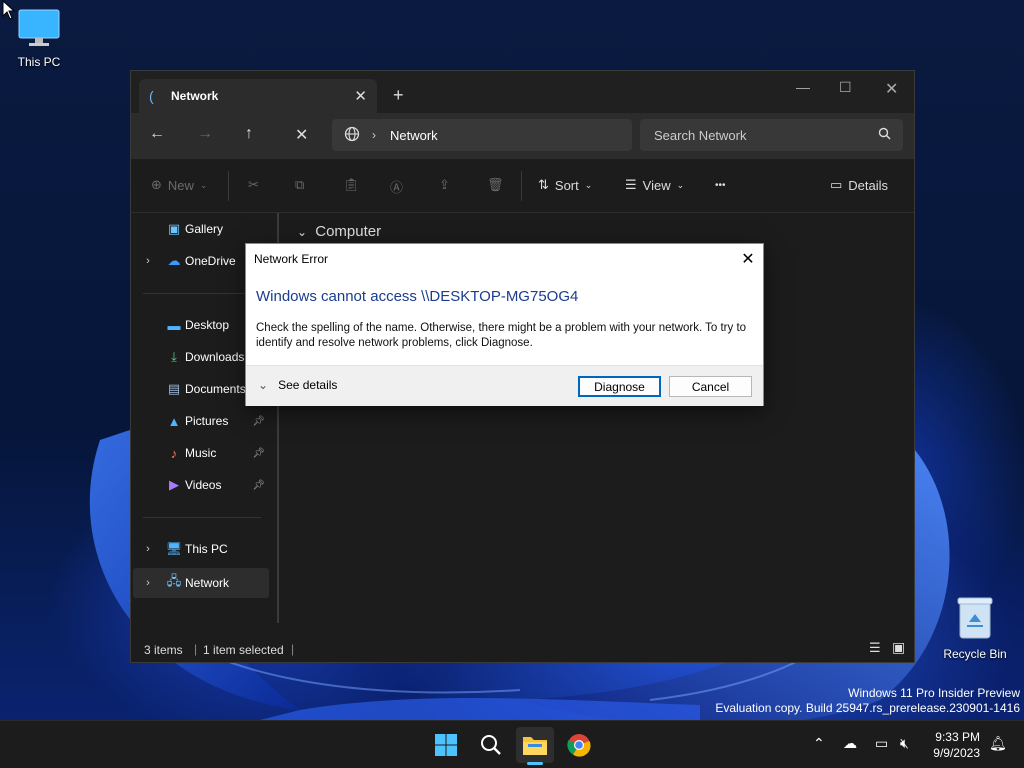 The height and width of the screenshot is (768, 1024). What do you see at coordinates (482, 135) in the screenshot?
I see `address-bar: › Network` at bounding box center [482, 135].